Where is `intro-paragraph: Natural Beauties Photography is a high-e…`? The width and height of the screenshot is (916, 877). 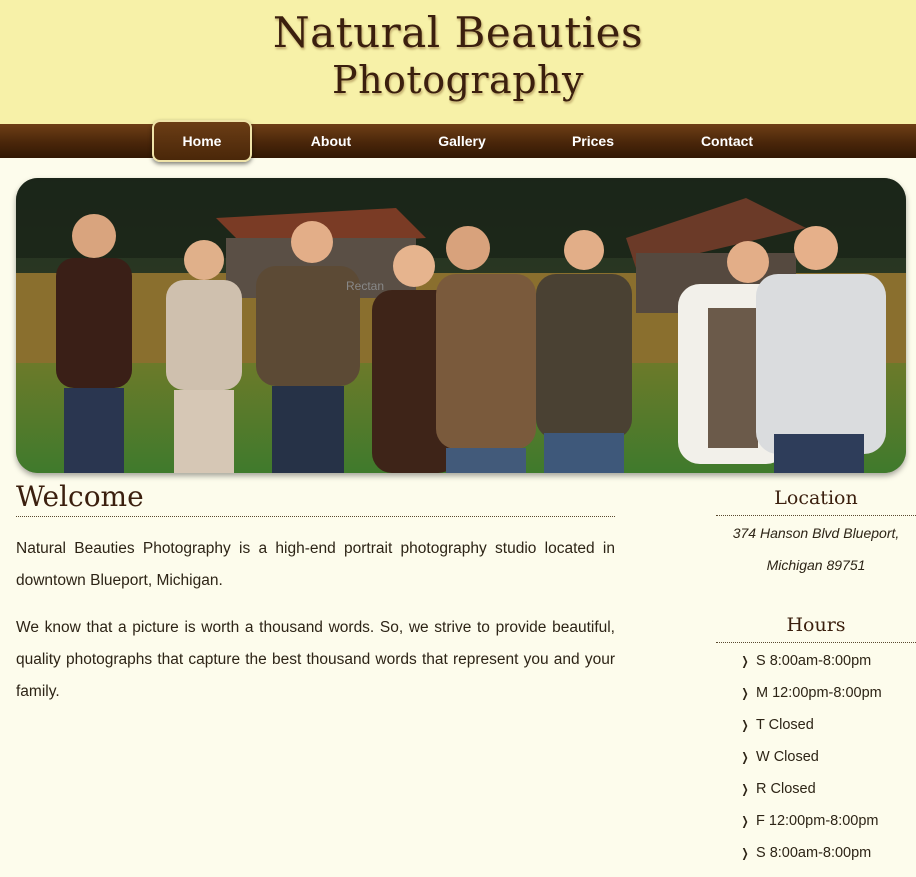
intro-paragraph: Natural Beauties Photography is a high-e… is located at coordinates (315, 564).